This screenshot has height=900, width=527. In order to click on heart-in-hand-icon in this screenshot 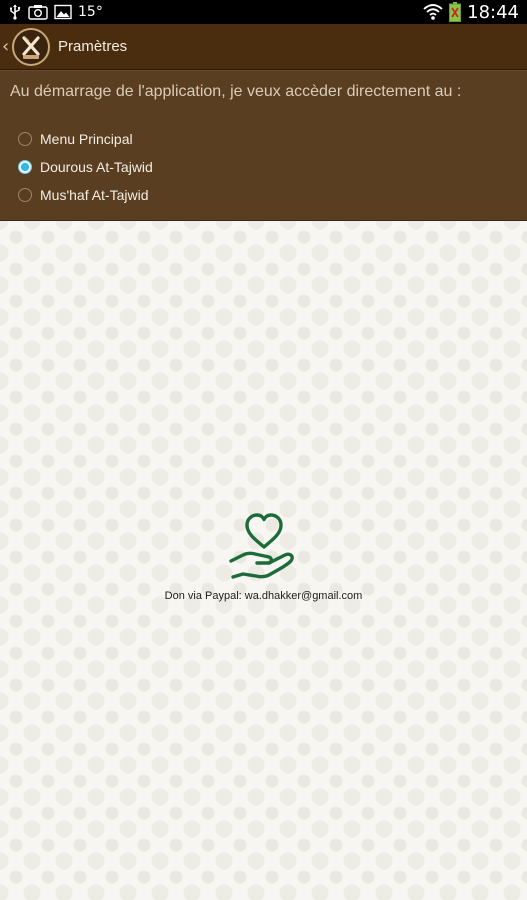, I will do `click(263, 546)`.